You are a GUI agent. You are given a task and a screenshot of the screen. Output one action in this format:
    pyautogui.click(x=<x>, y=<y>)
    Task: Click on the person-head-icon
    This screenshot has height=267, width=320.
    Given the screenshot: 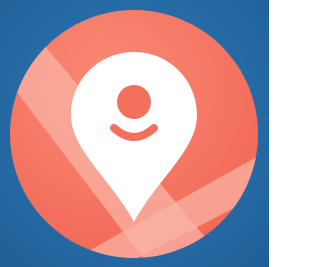 What is the action you would take?
    pyautogui.click(x=134, y=102)
    